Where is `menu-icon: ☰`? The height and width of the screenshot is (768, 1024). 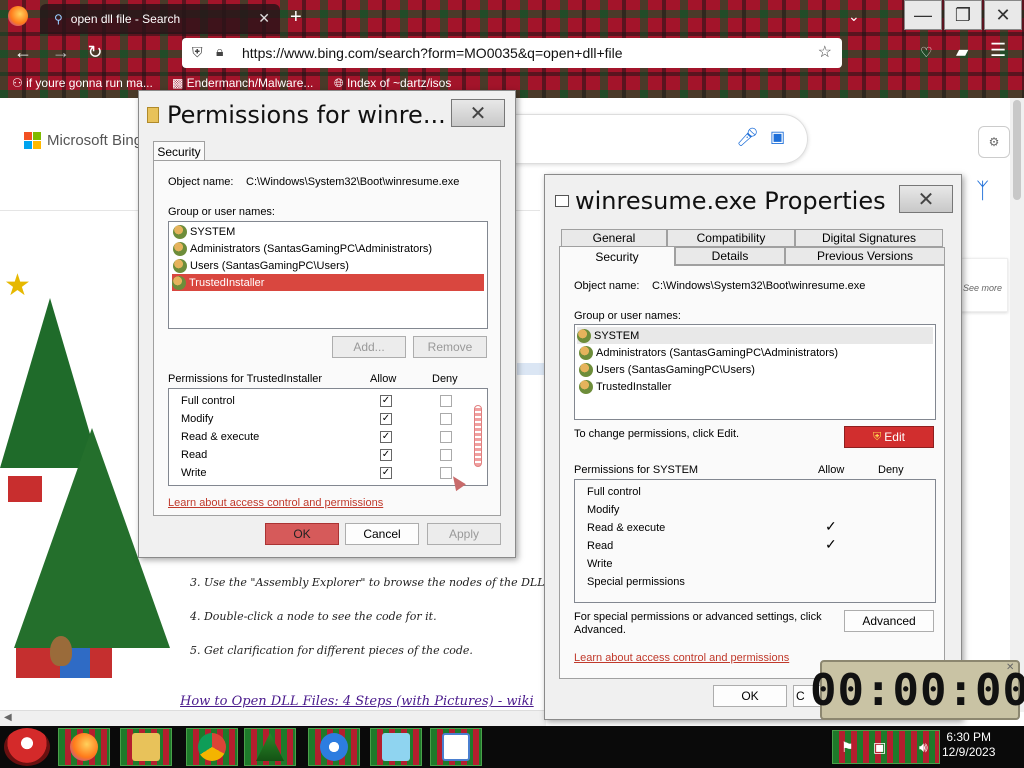
menu-icon: ☰ is located at coordinates (998, 50).